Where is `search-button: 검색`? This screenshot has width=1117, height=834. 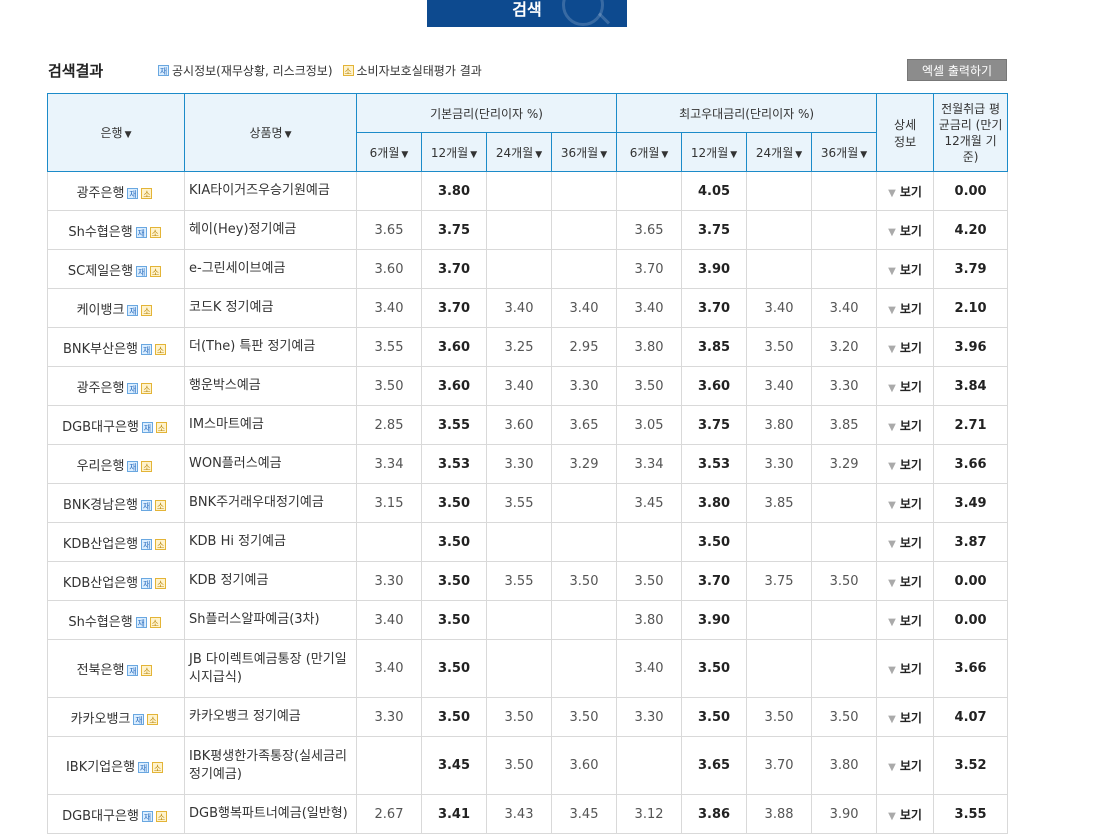
search-button: 검색 is located at coordinates (527, 13).